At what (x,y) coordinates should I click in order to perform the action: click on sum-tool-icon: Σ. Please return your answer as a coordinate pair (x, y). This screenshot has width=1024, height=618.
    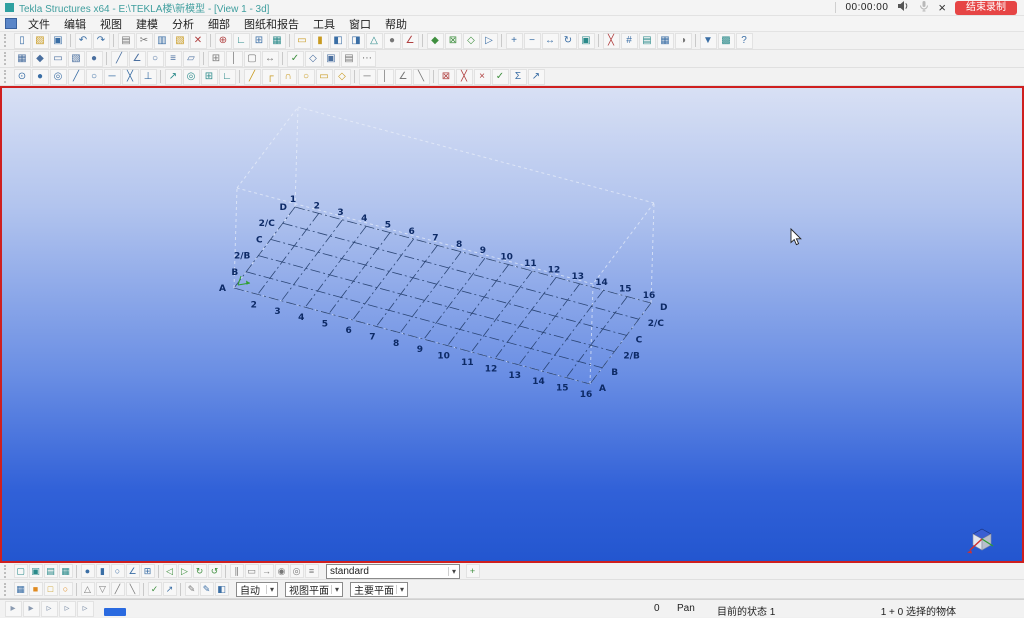
    Looking at the image, I should click on (518, 76).